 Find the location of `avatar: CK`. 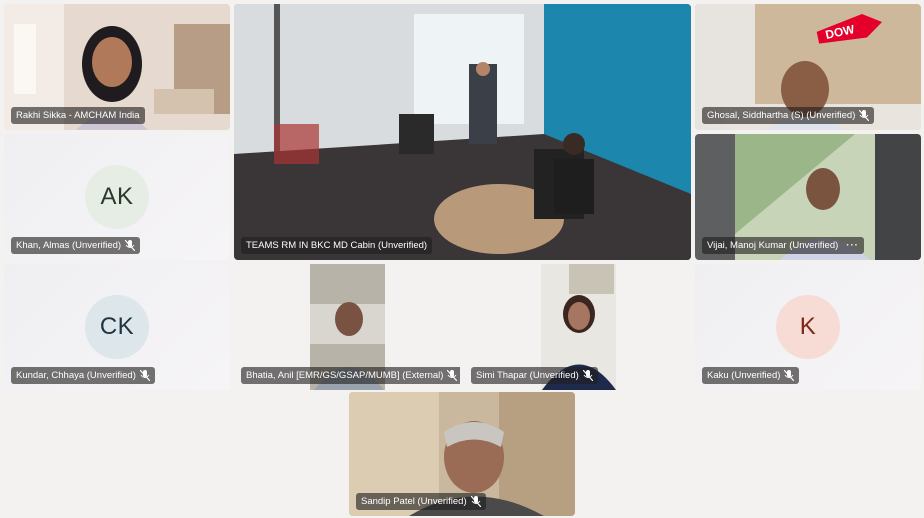

avatar: CK is located at coordinates (117, 327).